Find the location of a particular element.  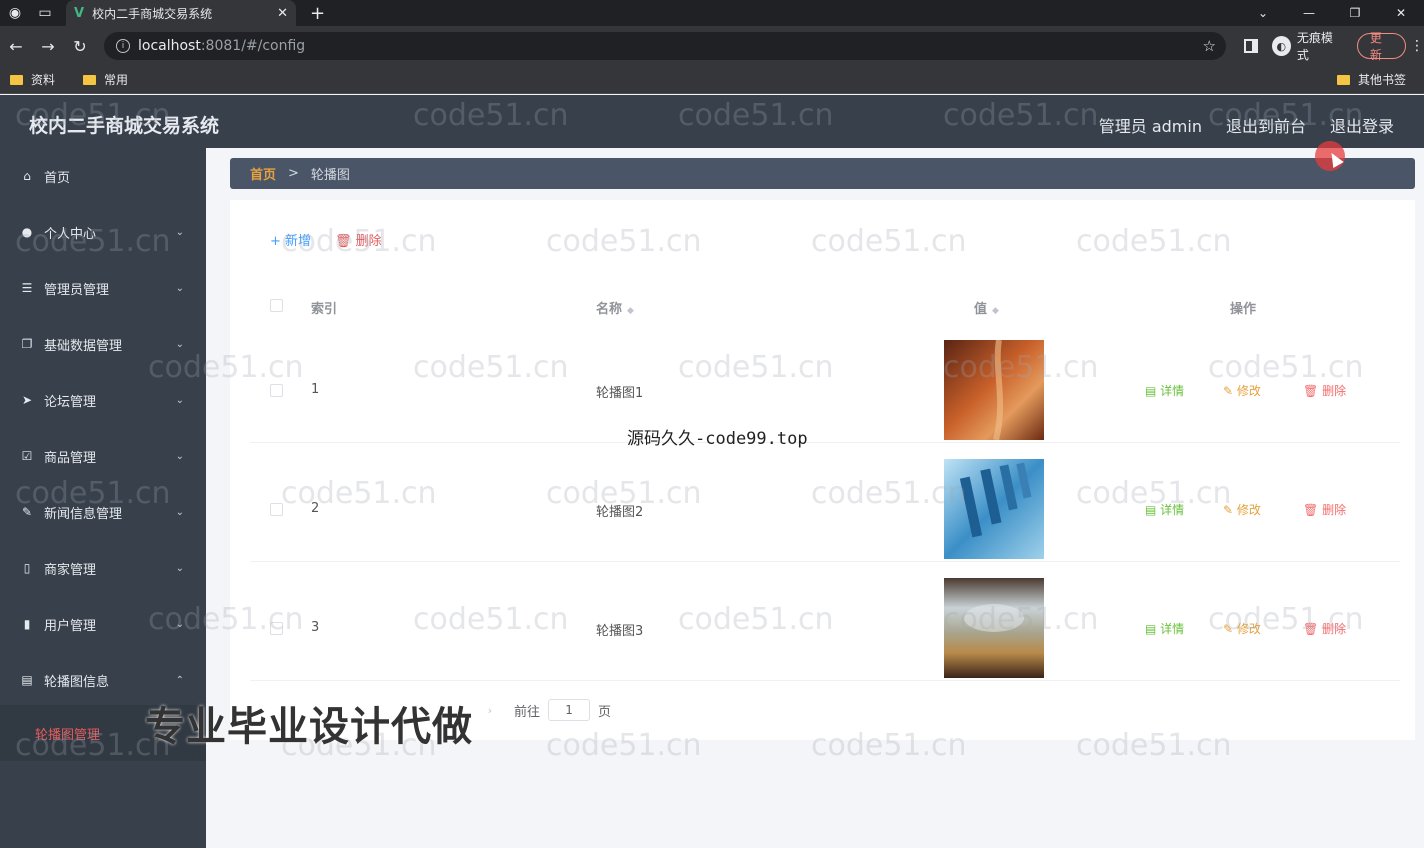

new-tab-icon: + is located at coordinates (317, 13).